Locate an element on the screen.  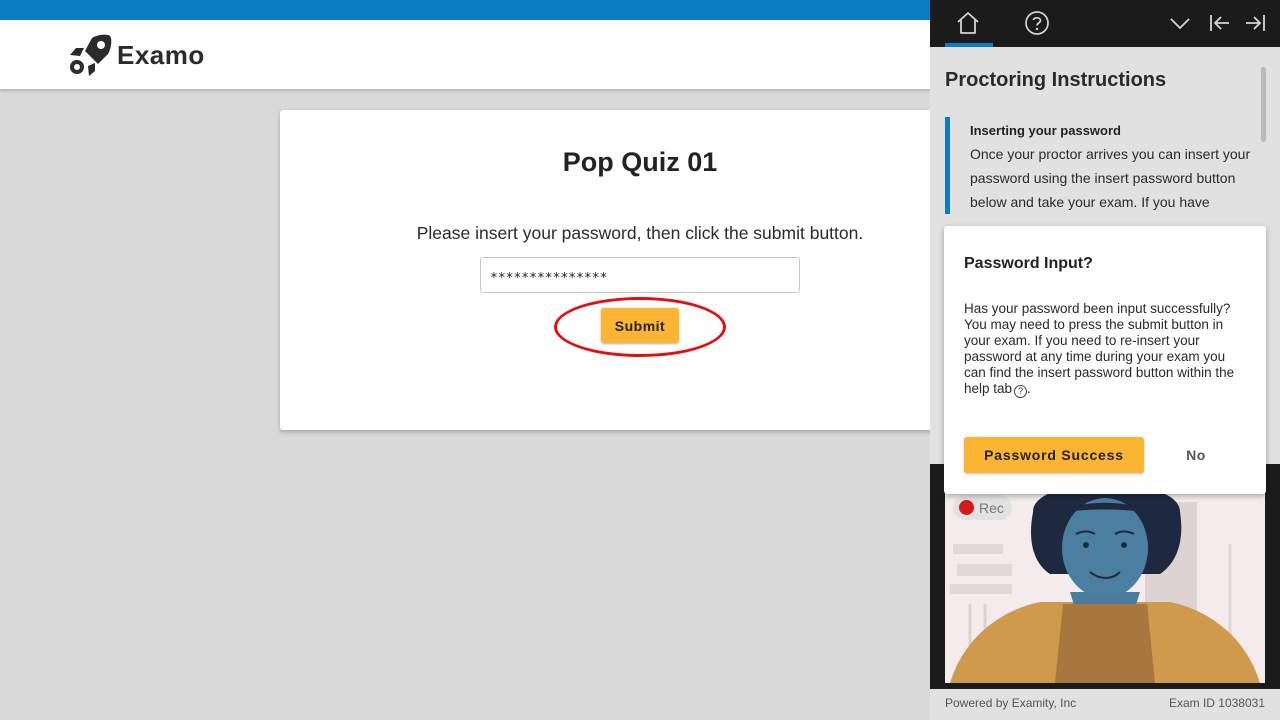
panel-title: Proctoring Instructions is located at coordinates (1056, 80).